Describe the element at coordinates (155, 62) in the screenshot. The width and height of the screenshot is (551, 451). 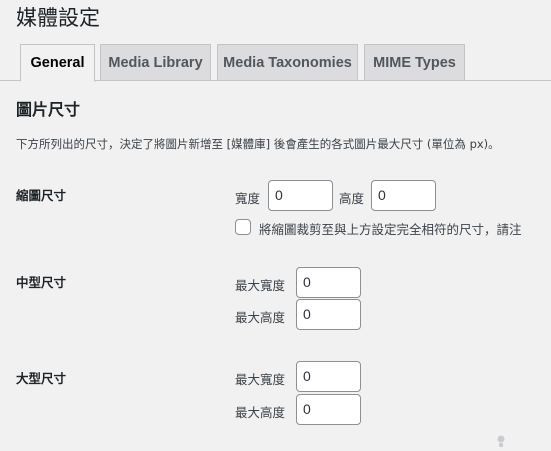
I see `tab-media-library: Media Library` at that location.